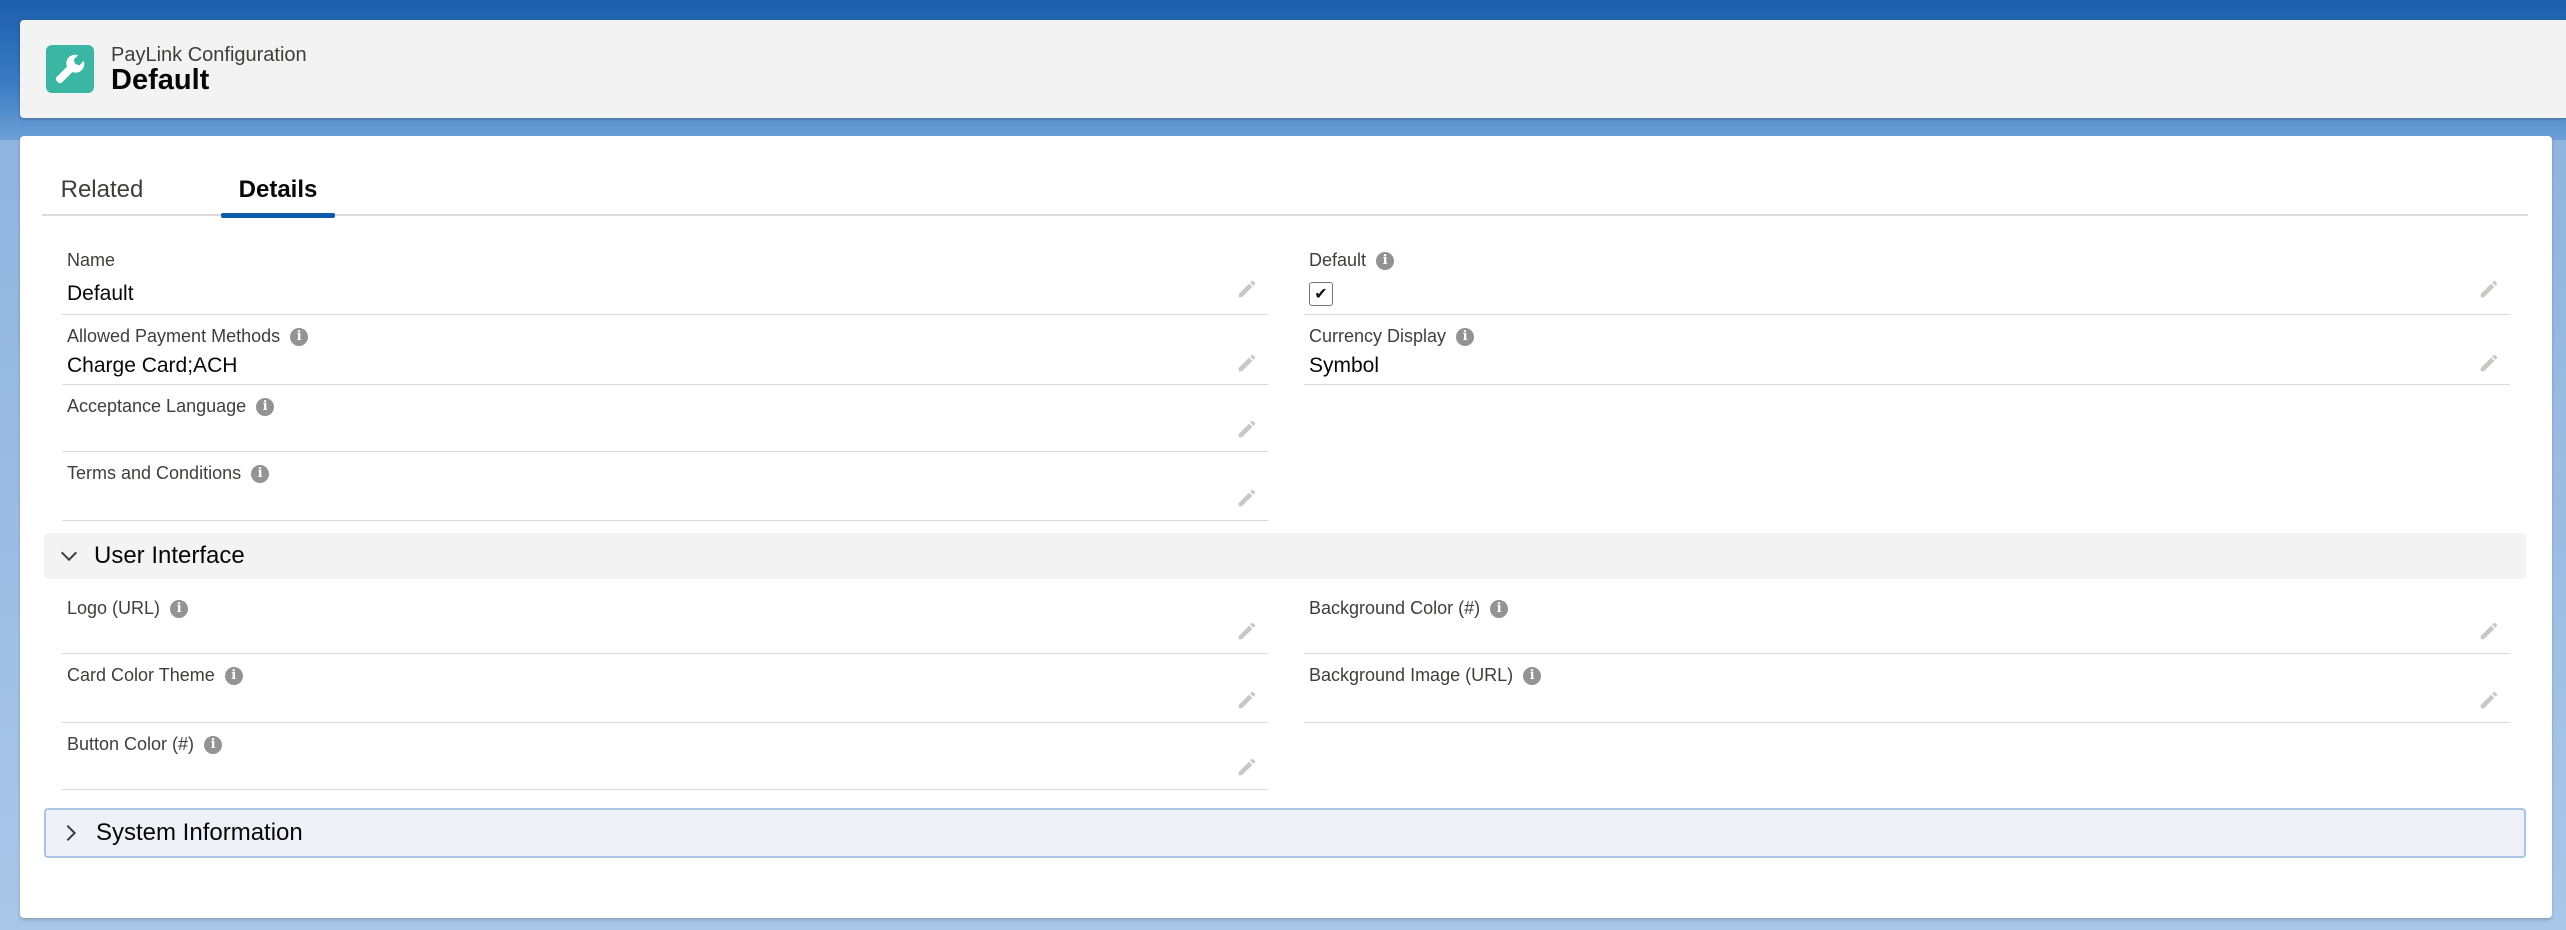  Describe the element at coordinates (665, 350) in the screenshot. I see `field-allowed-payment-methods: Allowed Payment Methods i Charge Card;ACH` at that location.